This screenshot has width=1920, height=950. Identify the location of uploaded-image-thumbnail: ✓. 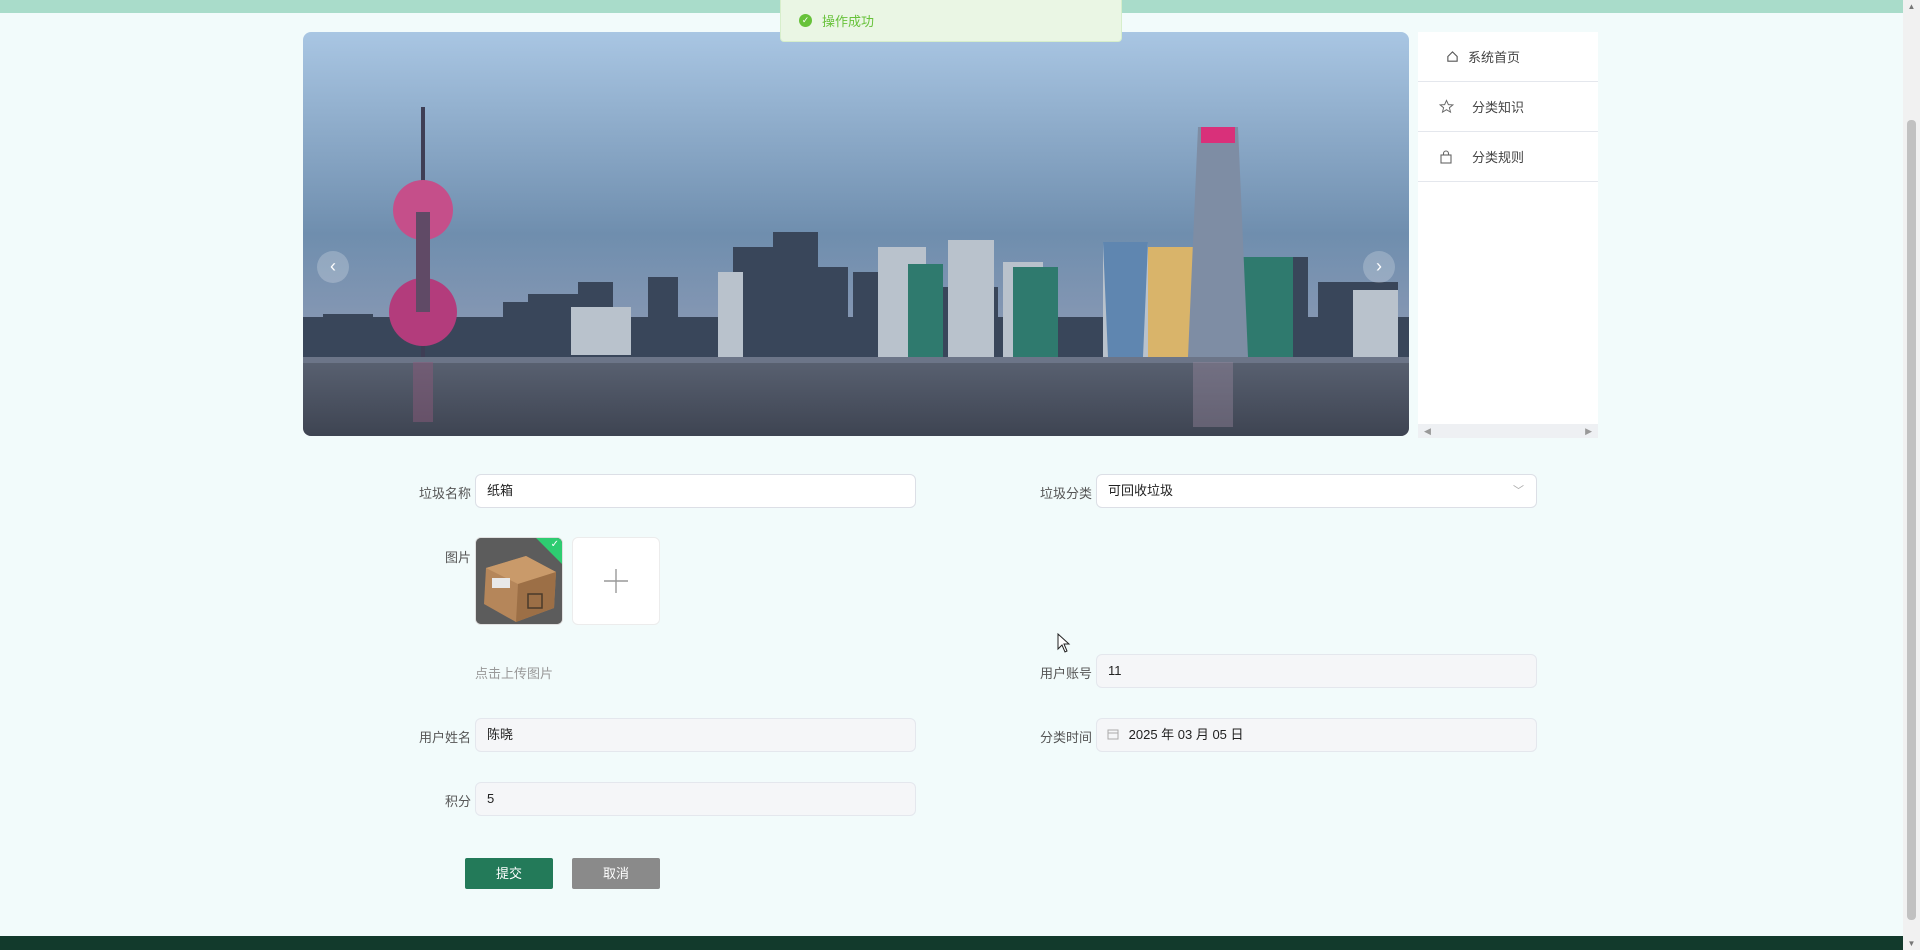
(519, 581).